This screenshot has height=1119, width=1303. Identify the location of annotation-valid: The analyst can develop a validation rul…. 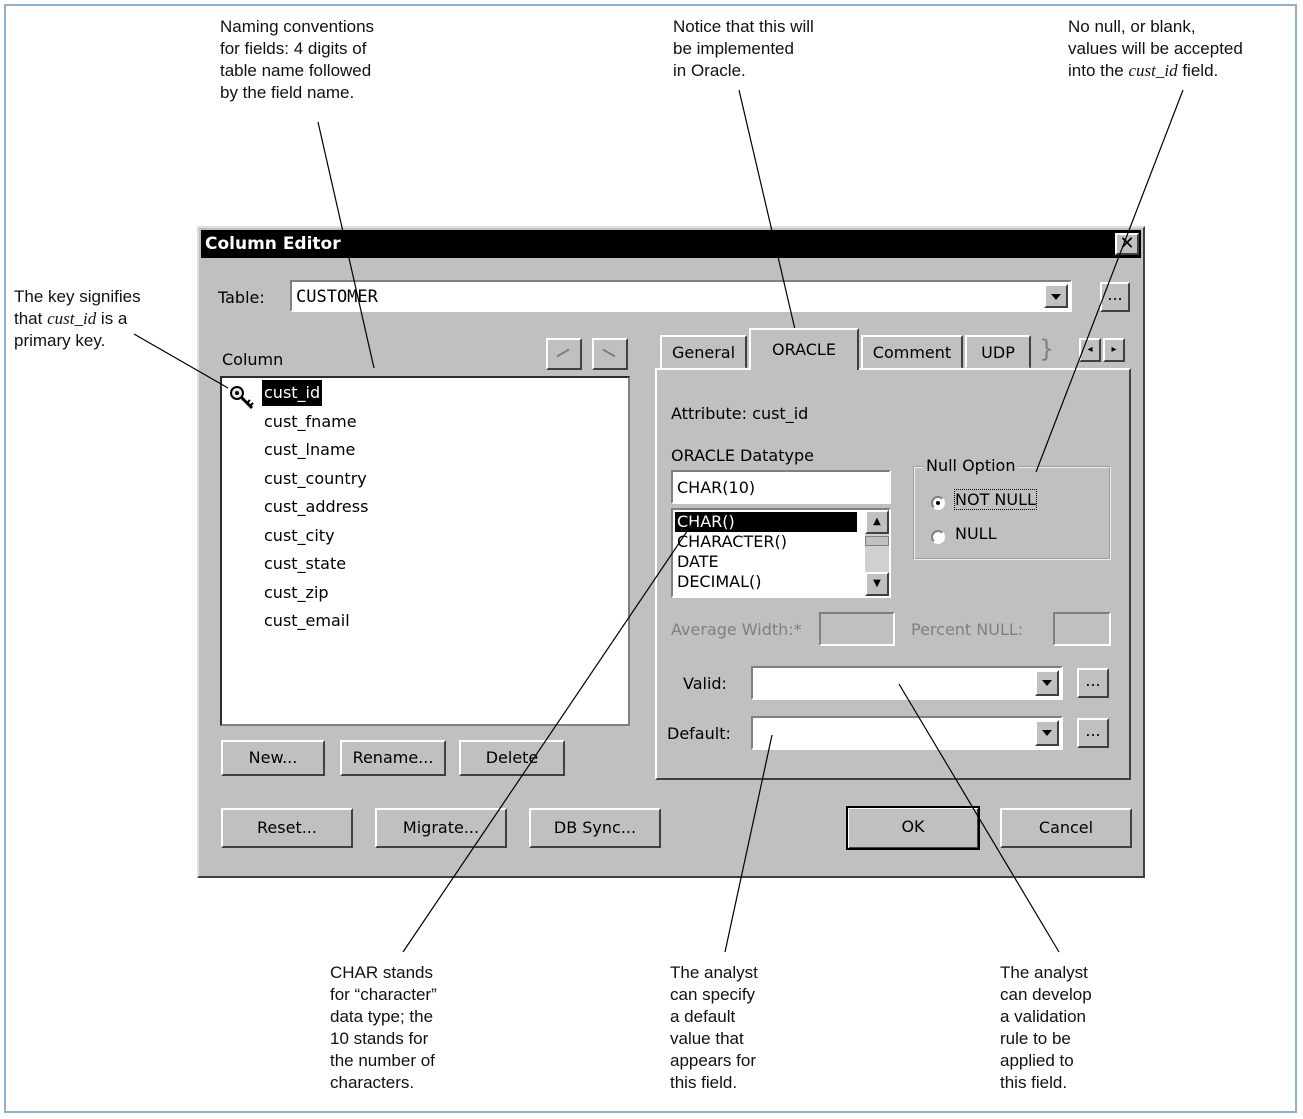
(1046, 1027).